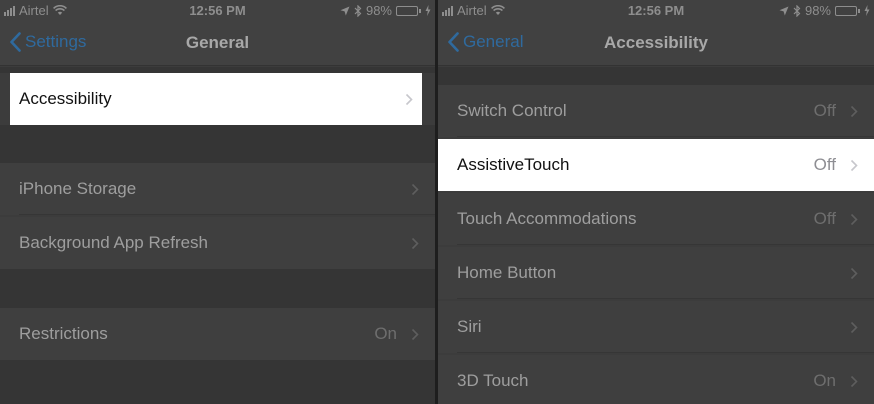 The width and height of the screenshot is (874, 404). Describe the element at coordinates (656, 111) in the screenshot. I see `row-switch-control: Switch Control Off` at that location.